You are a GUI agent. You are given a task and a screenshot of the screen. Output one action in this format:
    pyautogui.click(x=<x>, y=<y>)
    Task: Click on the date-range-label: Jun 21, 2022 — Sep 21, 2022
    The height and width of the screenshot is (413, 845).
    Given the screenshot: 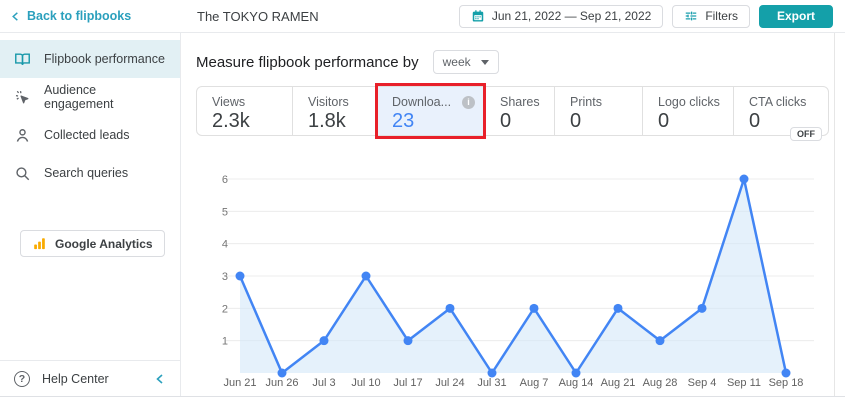 What is the action you would take?
    pyautogui.click(x=571, y=16)
    